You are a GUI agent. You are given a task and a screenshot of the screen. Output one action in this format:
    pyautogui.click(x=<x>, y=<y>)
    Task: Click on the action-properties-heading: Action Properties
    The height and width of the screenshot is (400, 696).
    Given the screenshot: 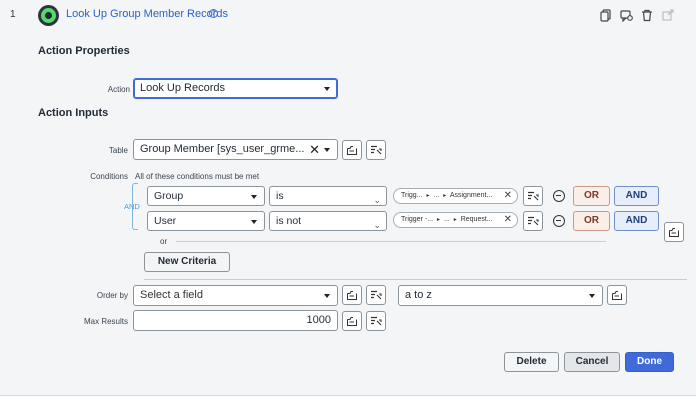 What is the action you would take?
    pyautogui.click(x=84, y=51)
    